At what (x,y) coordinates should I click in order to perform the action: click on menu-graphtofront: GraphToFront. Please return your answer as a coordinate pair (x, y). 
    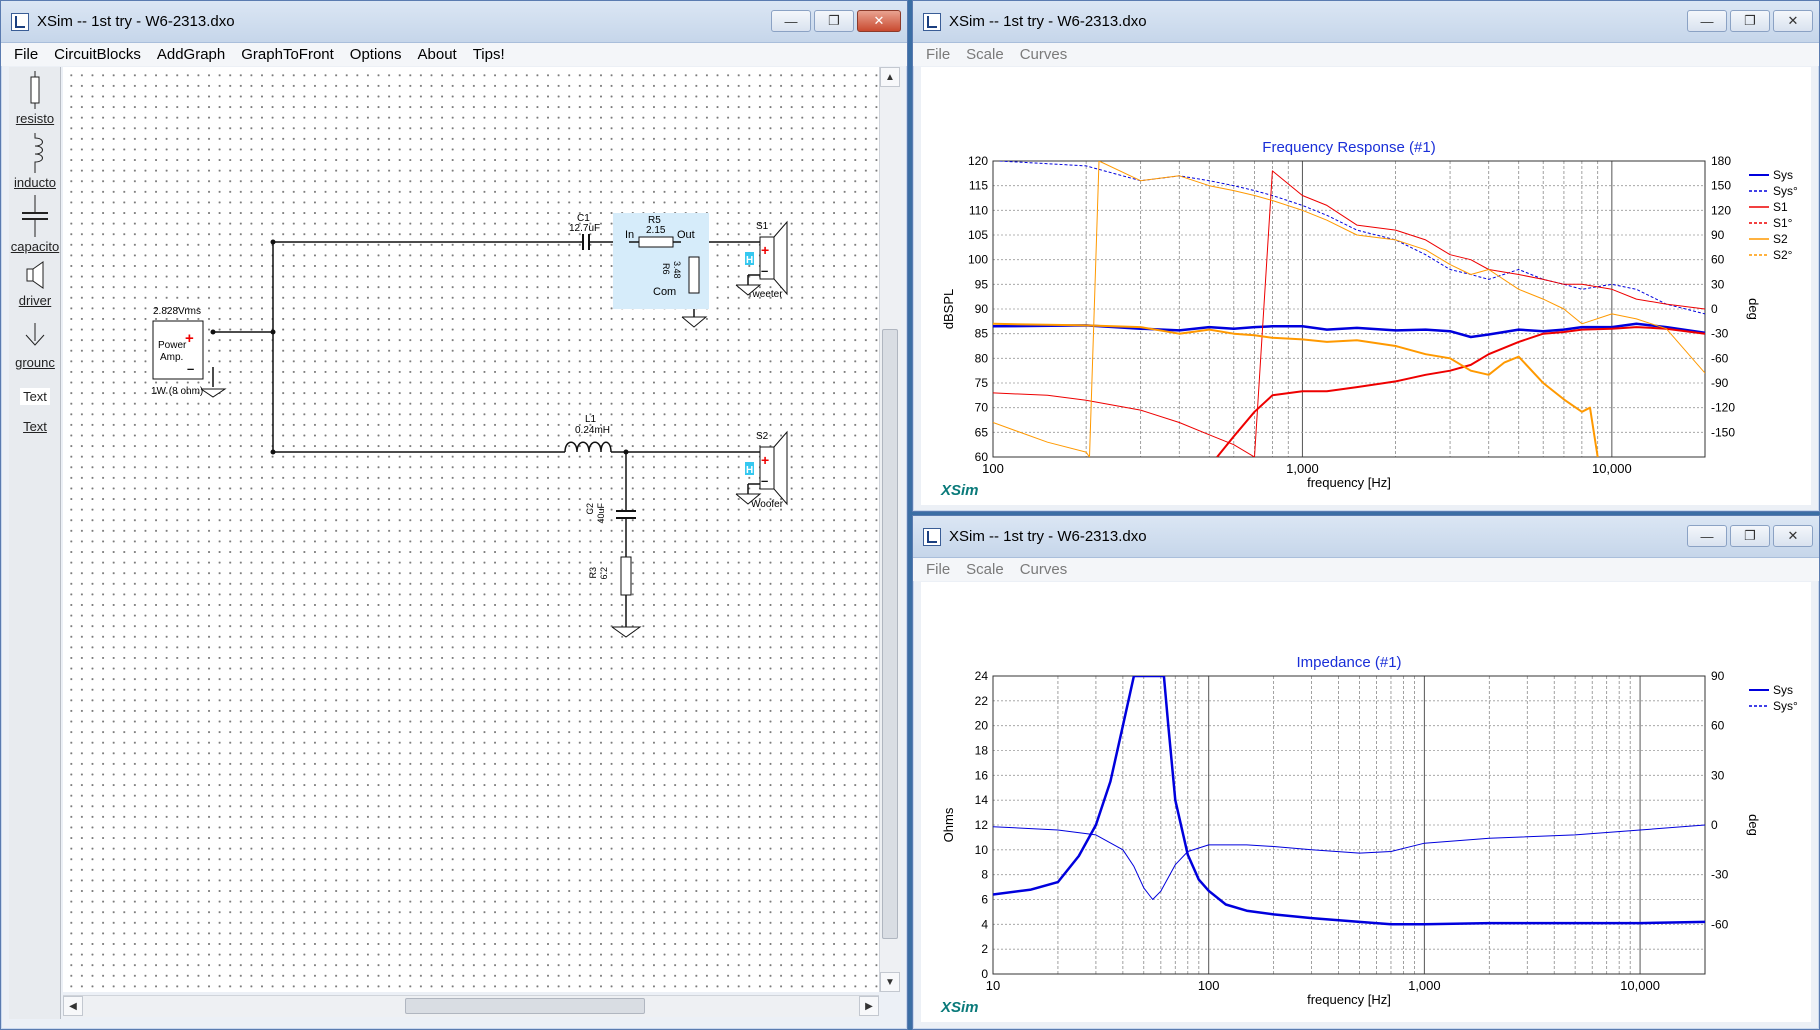
    Looking at the image, I should click on (287, 54).